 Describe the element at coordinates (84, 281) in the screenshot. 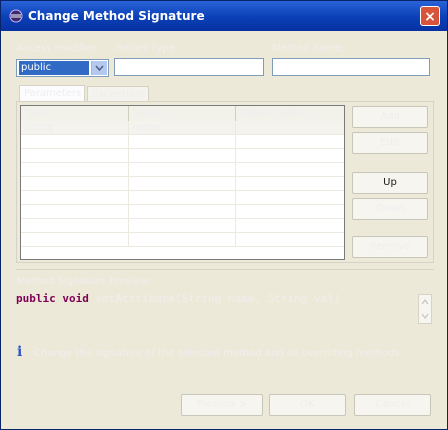

I see `method-signature-preview-label: Method Signature Preview:` at that location.